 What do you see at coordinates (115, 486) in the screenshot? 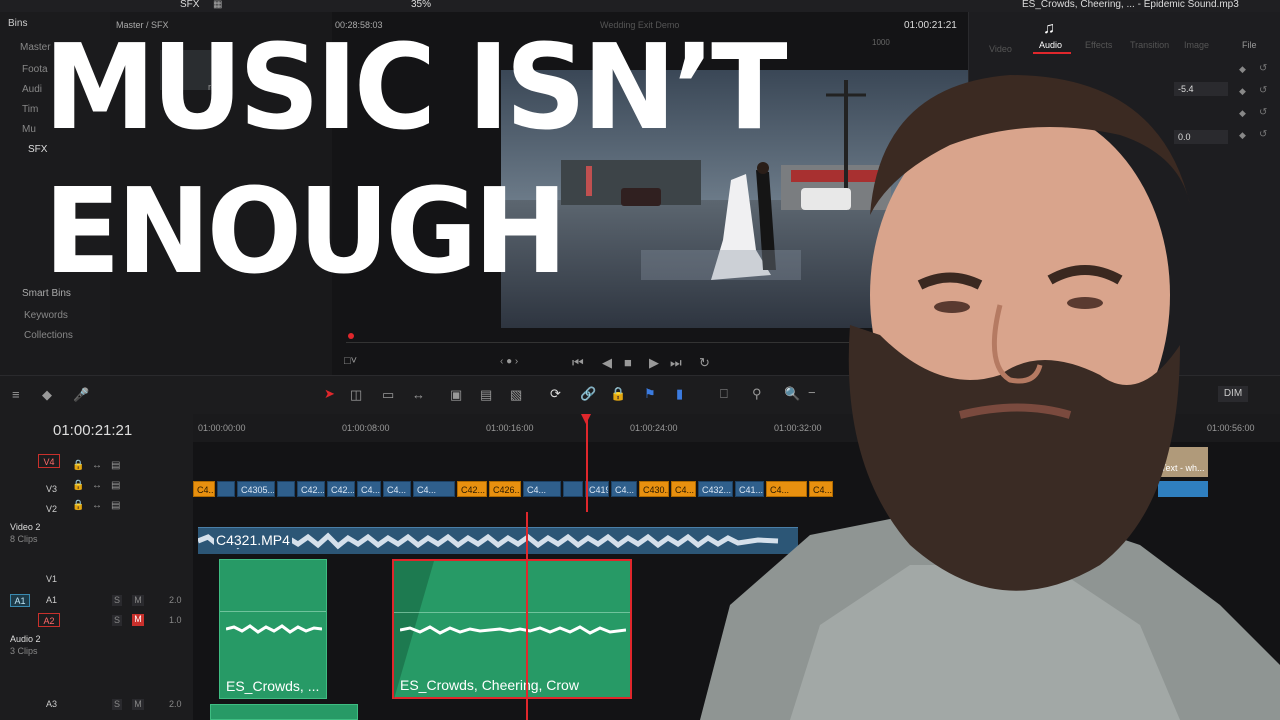
I see `track-monitor-icons: ▤ ▤ ▤` at bounding box center [115, 486].